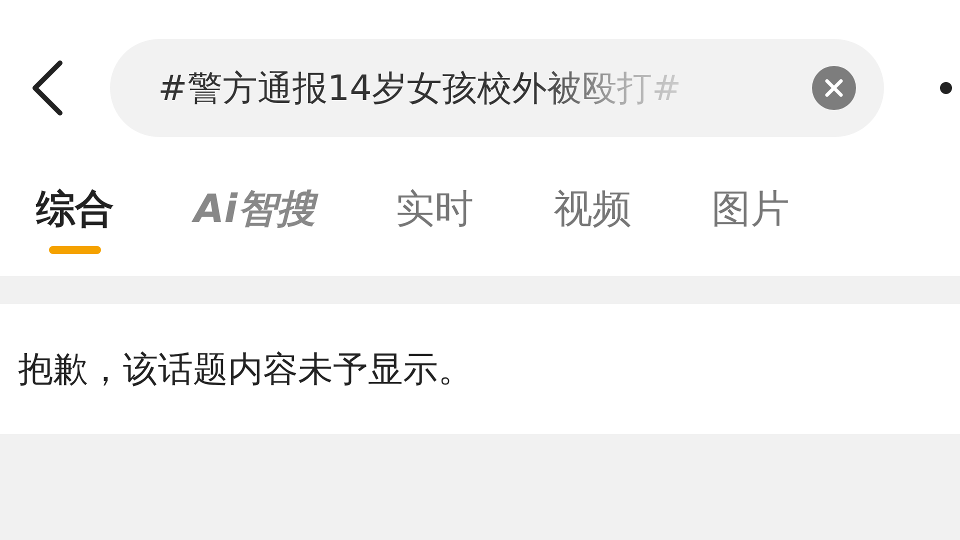 The height and width of the screenshot is (540, 960). Describe the element at coordinates (946, 88) in the screenshot. I see `dot-icon` at that location.